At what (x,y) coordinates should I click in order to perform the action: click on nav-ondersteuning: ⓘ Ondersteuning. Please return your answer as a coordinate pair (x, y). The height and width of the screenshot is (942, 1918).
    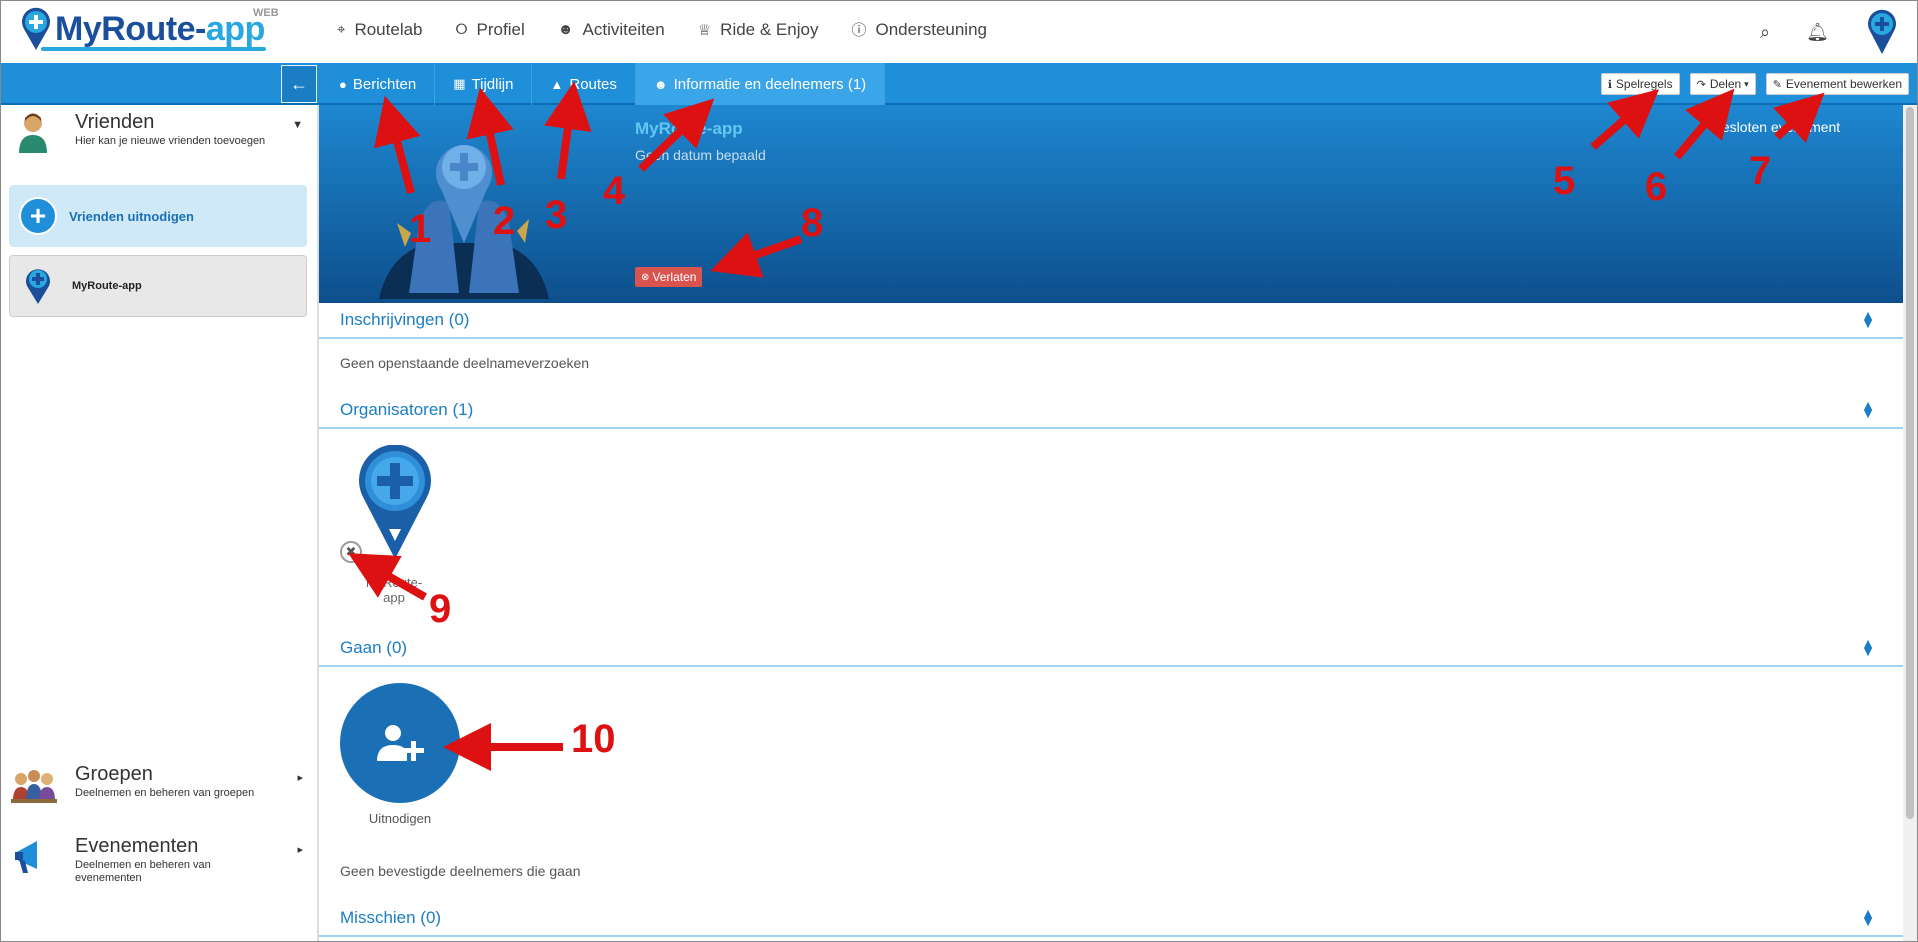
    Looking at the image, I should click on (919, 29).